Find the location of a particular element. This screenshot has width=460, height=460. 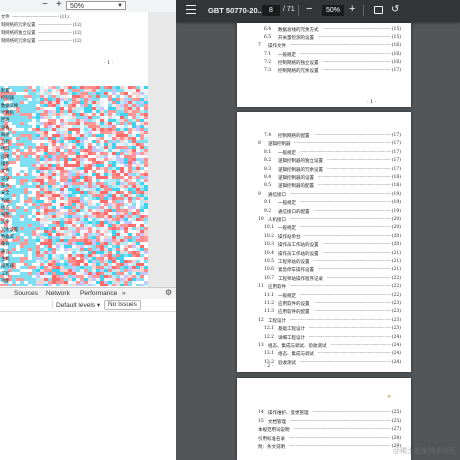

tab-performance: Performance is located at coordinates (98, 293).